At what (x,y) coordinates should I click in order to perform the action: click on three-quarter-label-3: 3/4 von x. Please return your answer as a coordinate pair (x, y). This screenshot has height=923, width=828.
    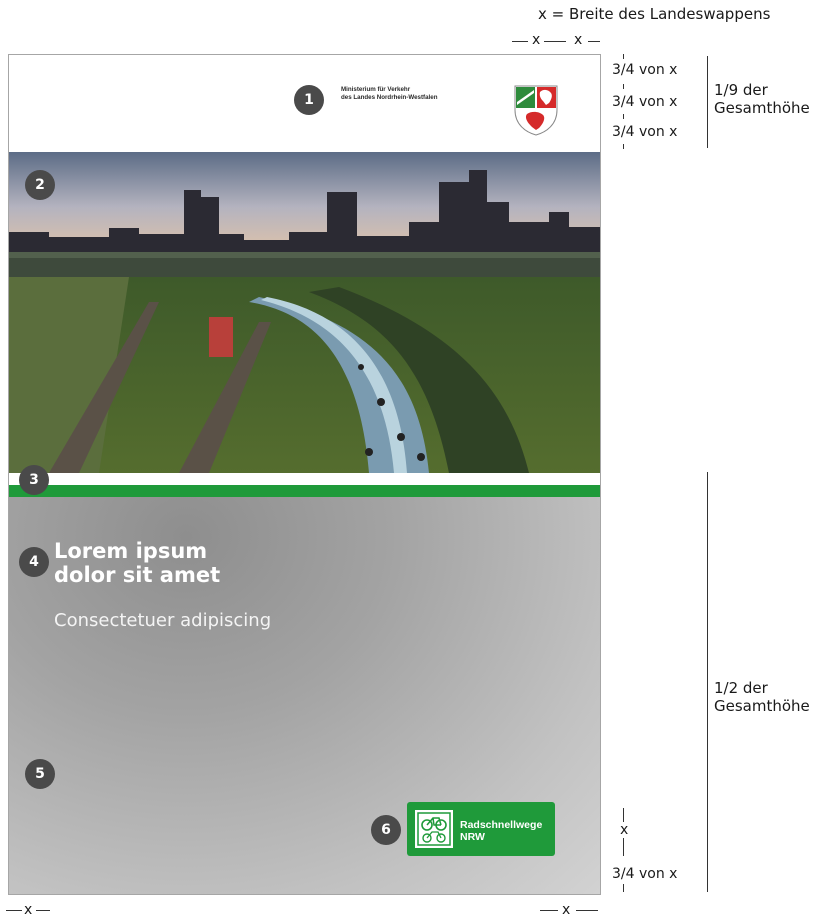
    Looking at the image, I should click on (645, 132).